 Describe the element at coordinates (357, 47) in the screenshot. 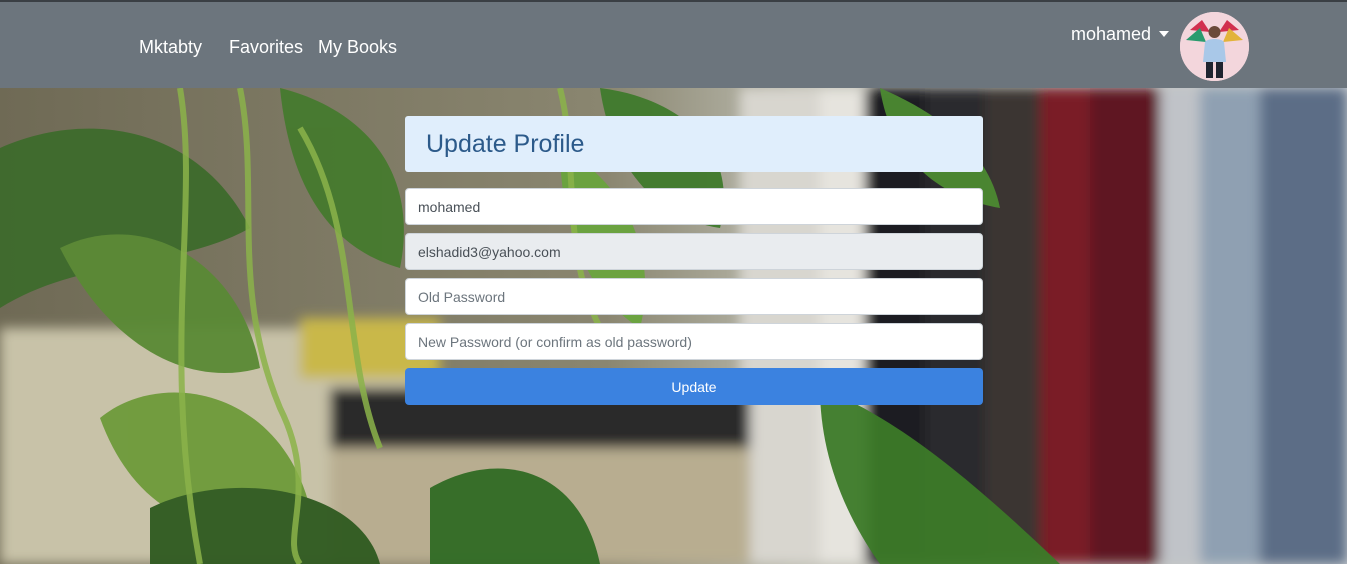

I see `nav-link-my-books: My Books` at that location.